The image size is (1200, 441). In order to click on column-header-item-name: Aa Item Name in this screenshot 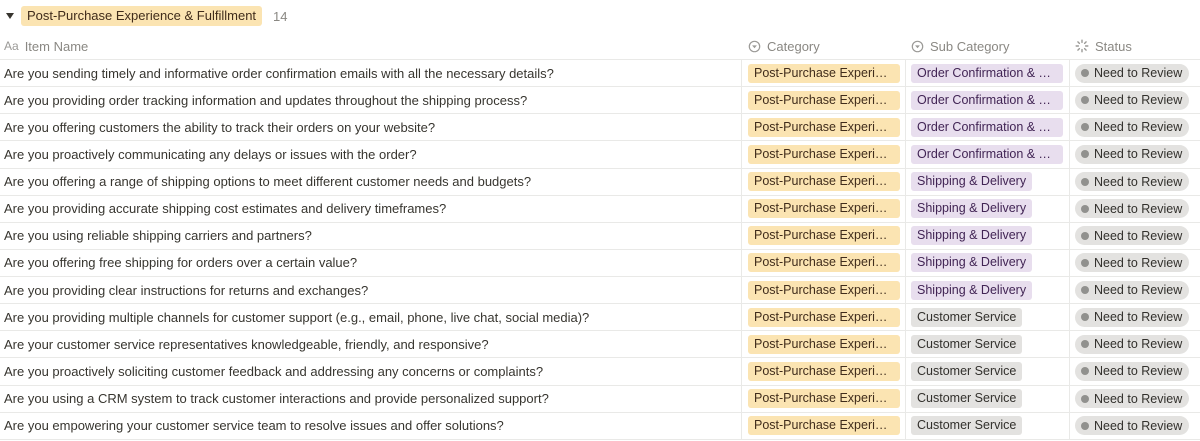, I will do `click(370, 46)`.